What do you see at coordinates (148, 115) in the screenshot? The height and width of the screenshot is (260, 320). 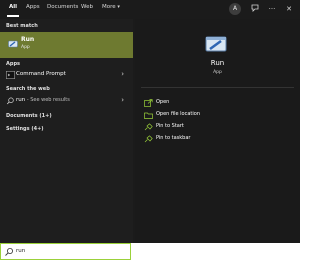 I see `folder-icon` at bounding box center [148, 115].